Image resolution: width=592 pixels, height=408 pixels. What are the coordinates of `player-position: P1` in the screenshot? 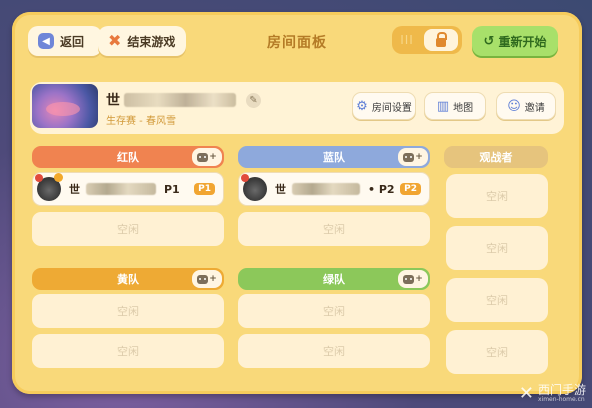 It's located at (172, 189).